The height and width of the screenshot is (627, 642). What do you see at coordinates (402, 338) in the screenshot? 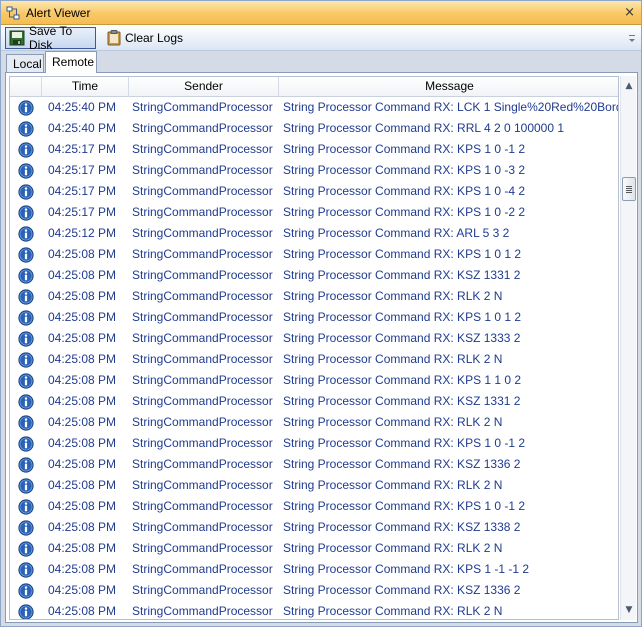
I see `row-message: String Processor Command RX: KSZ 1333 2` at bounding box center [402, 338].